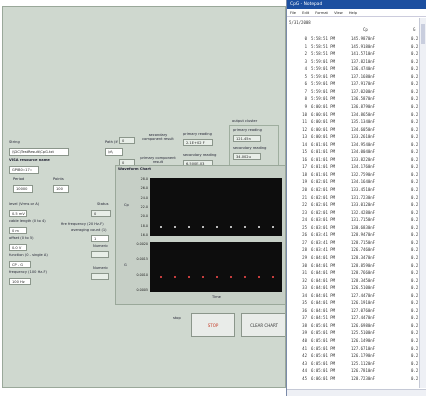  I want to click on data-row: 11 6:00:01 PM 135.1340nF 0.2, so click(354, 122).